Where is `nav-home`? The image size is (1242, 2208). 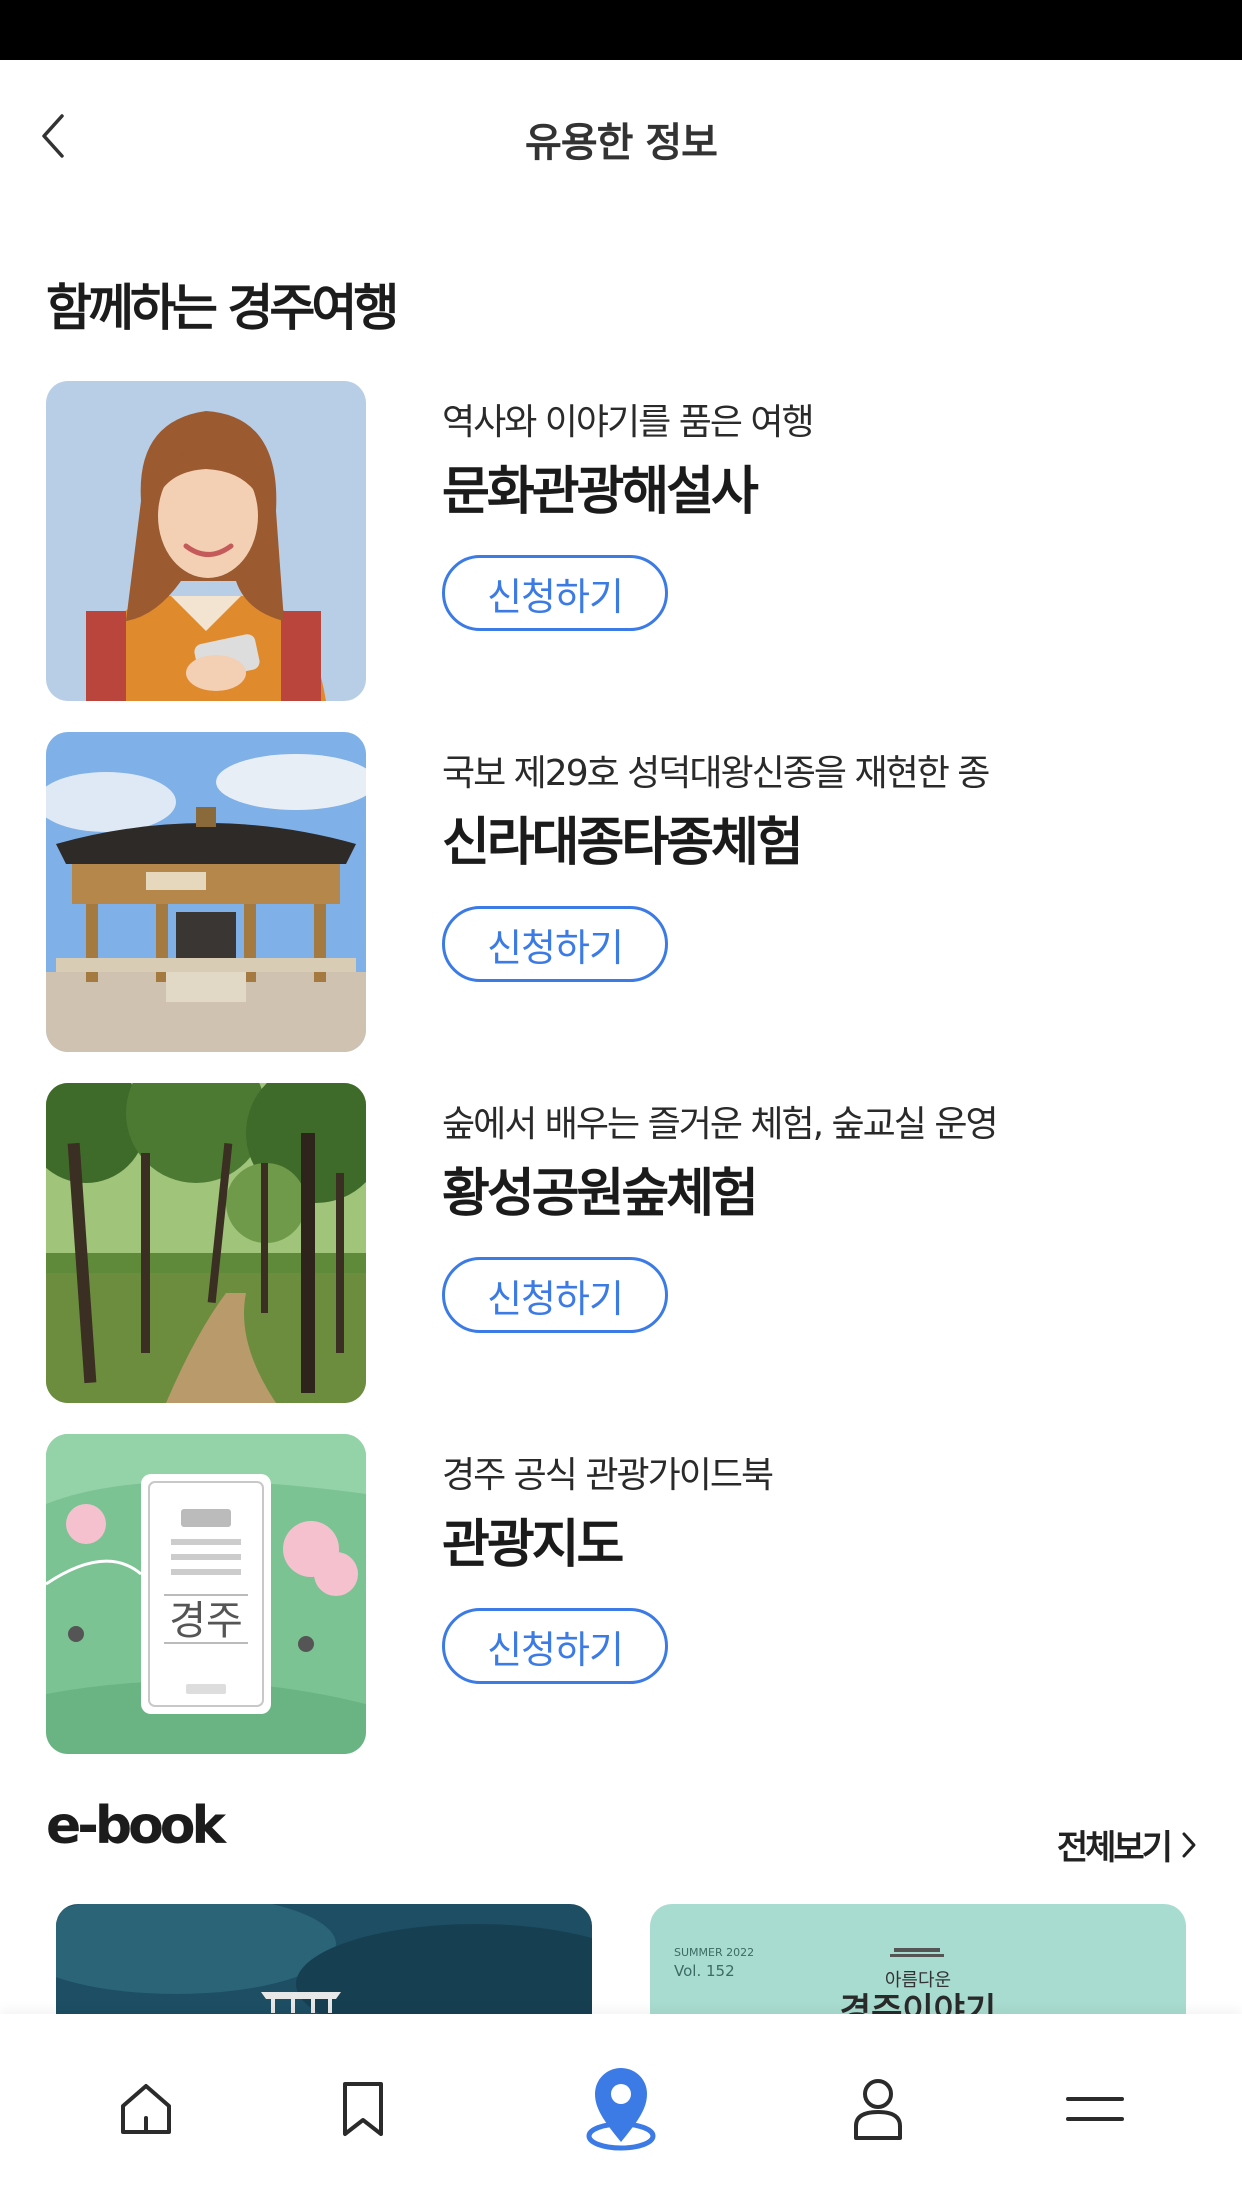 nav-home is located at coordinates (146, 2109).